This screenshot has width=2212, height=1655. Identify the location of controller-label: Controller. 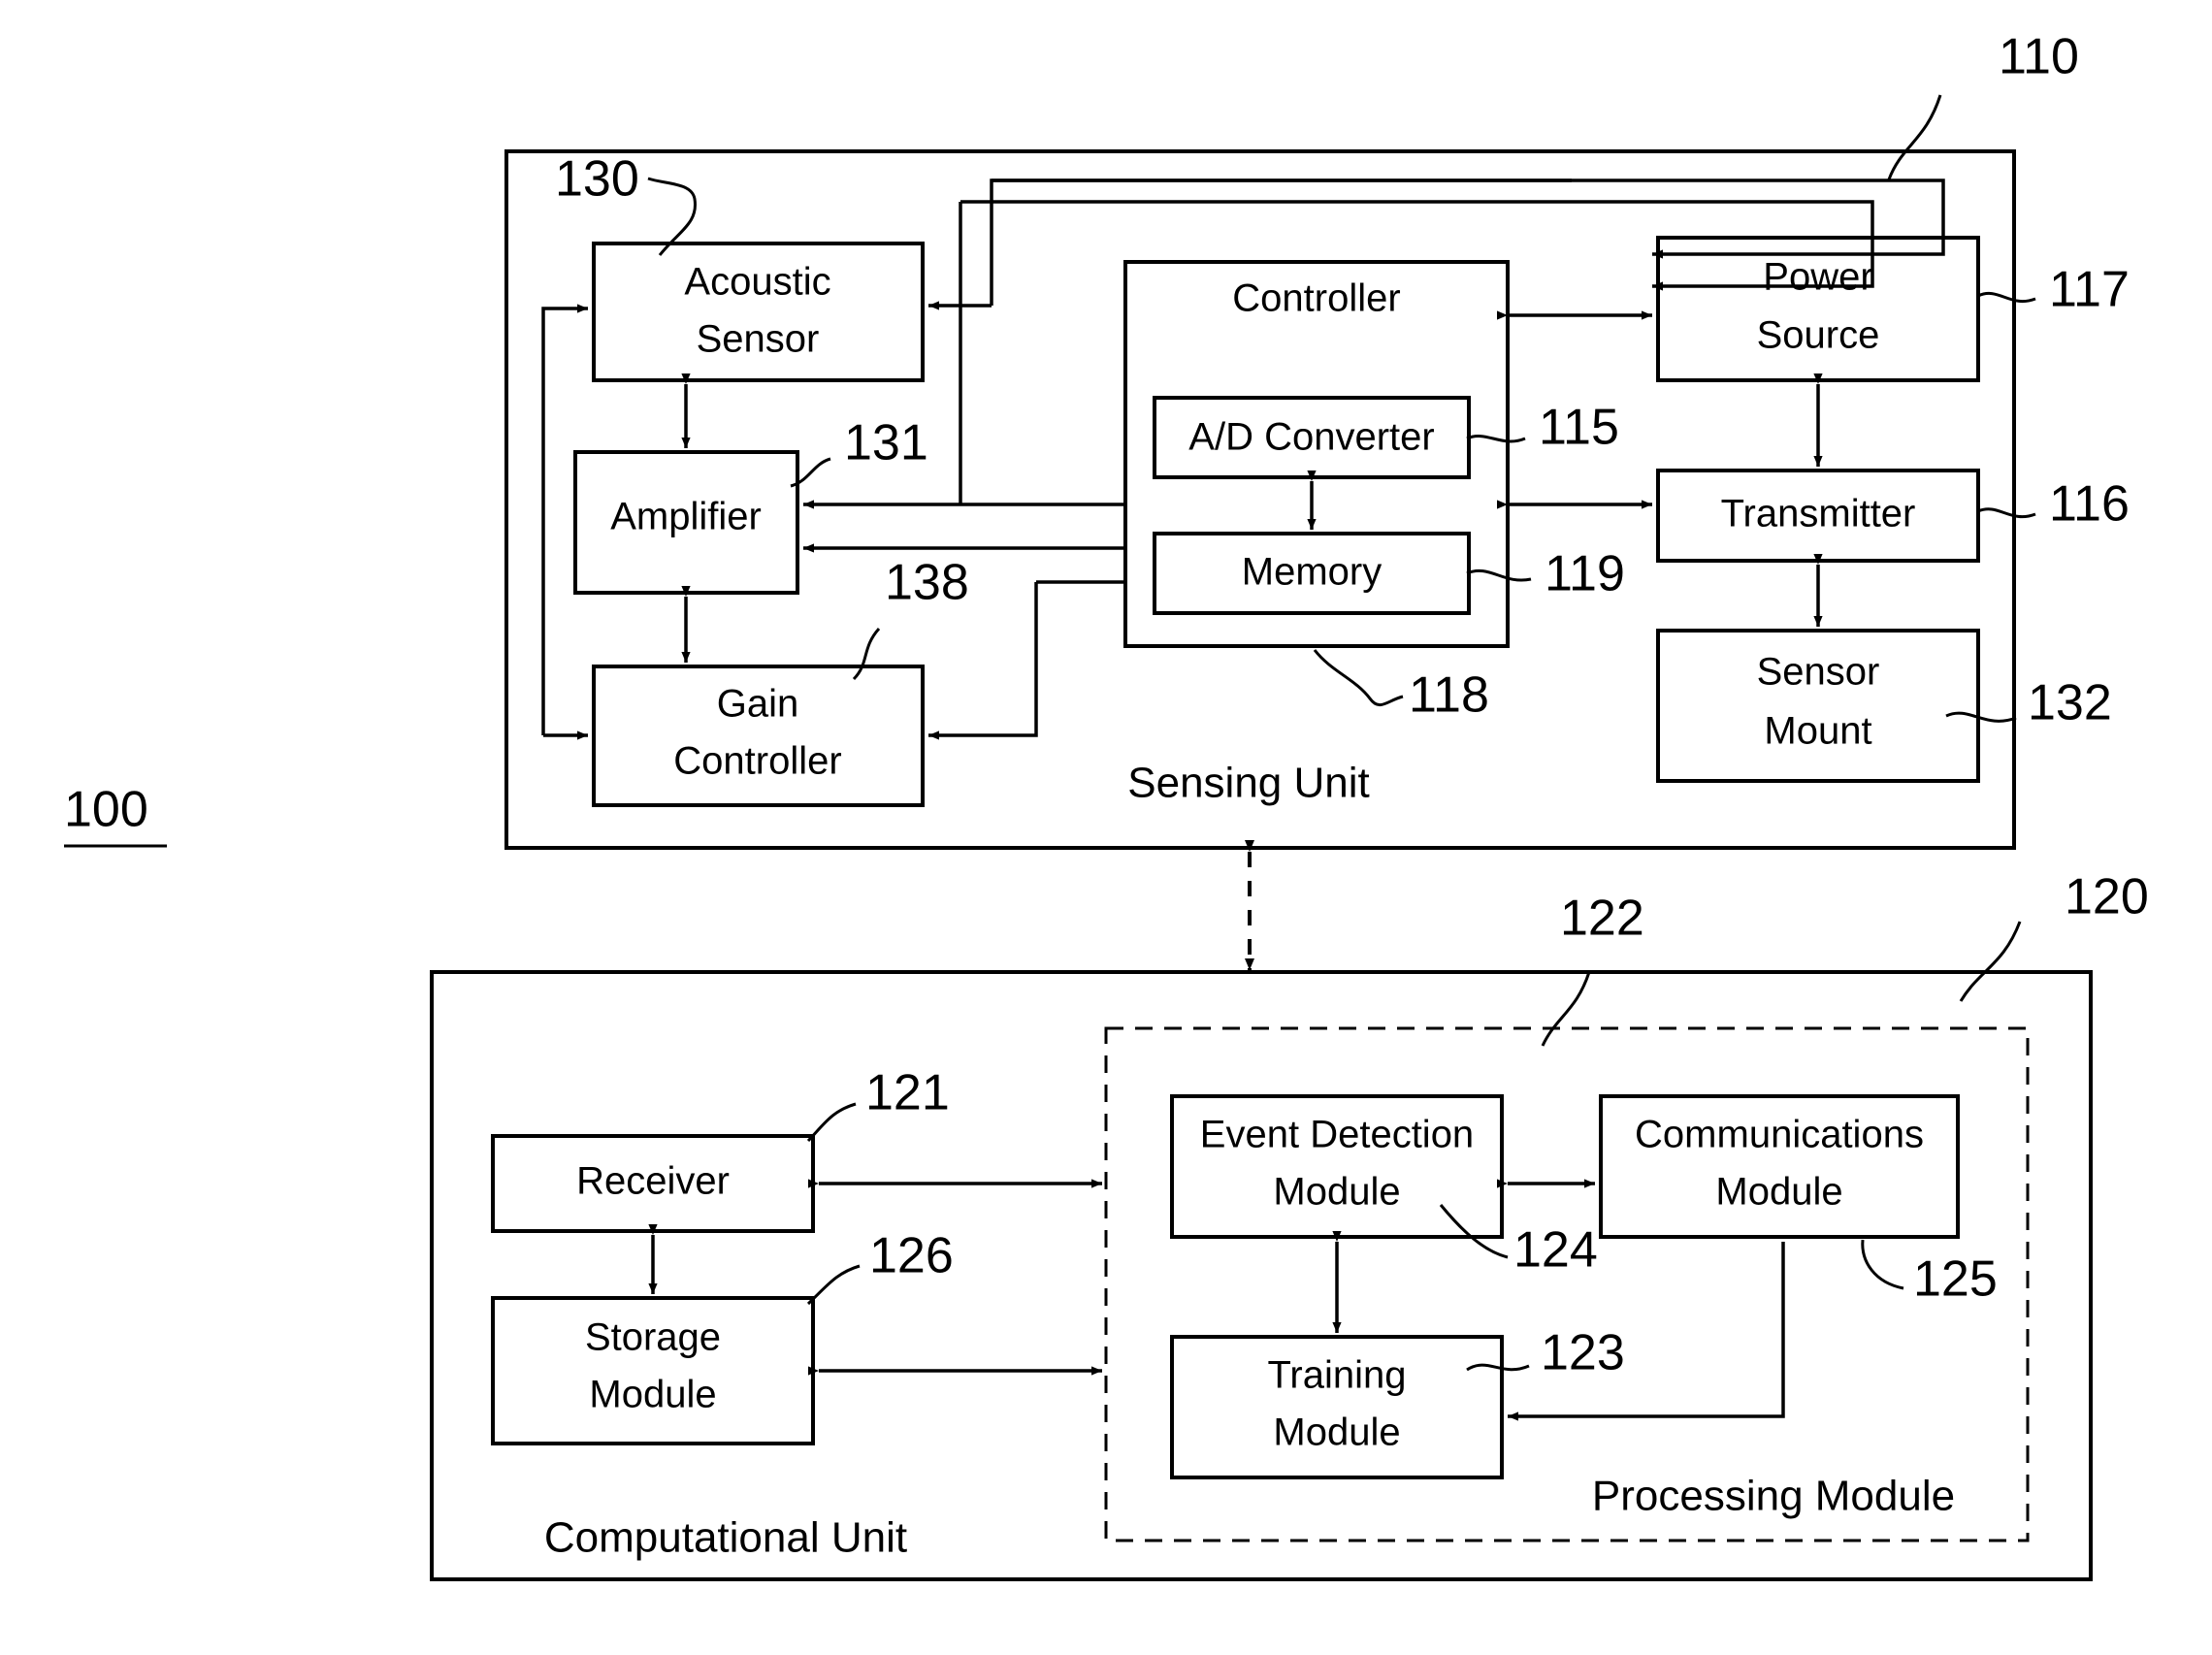
(1316, 299).